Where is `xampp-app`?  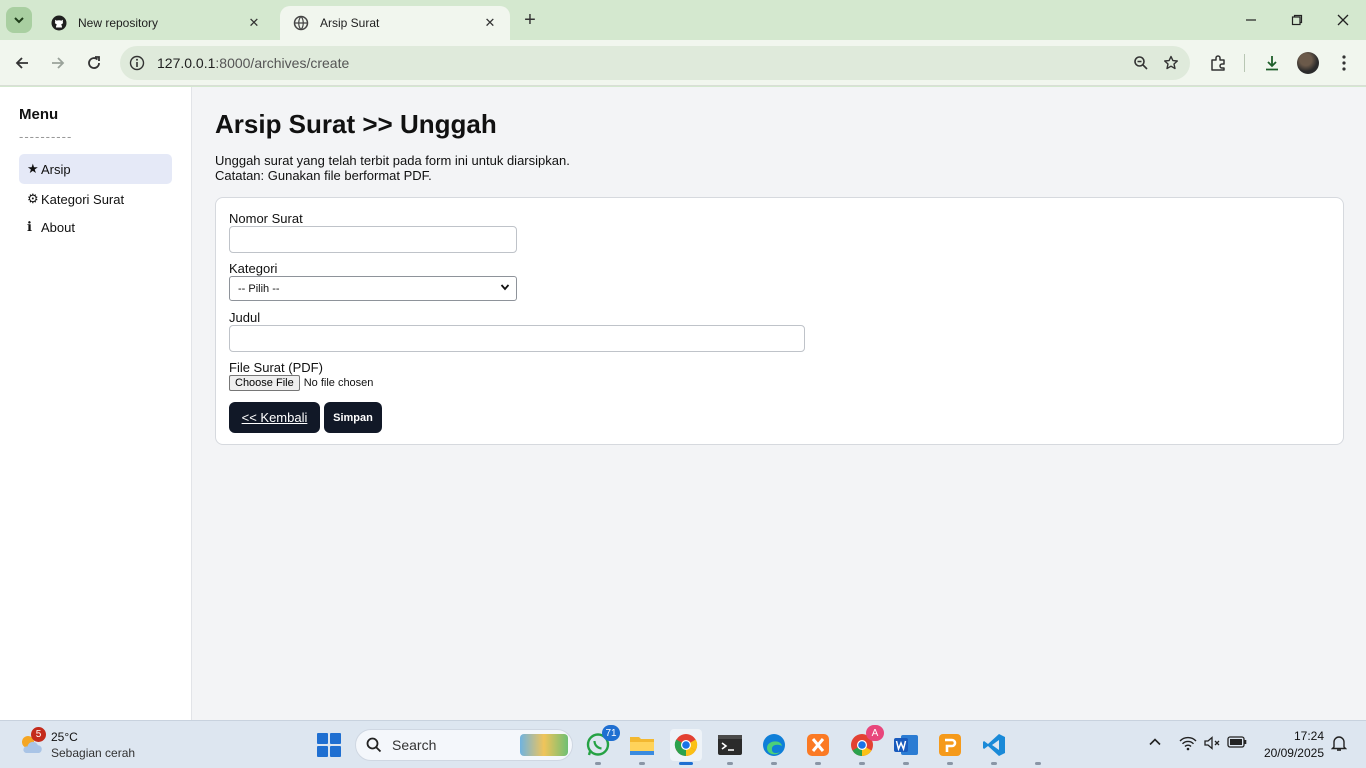
xampp-app is located at coordinates (818, 747).